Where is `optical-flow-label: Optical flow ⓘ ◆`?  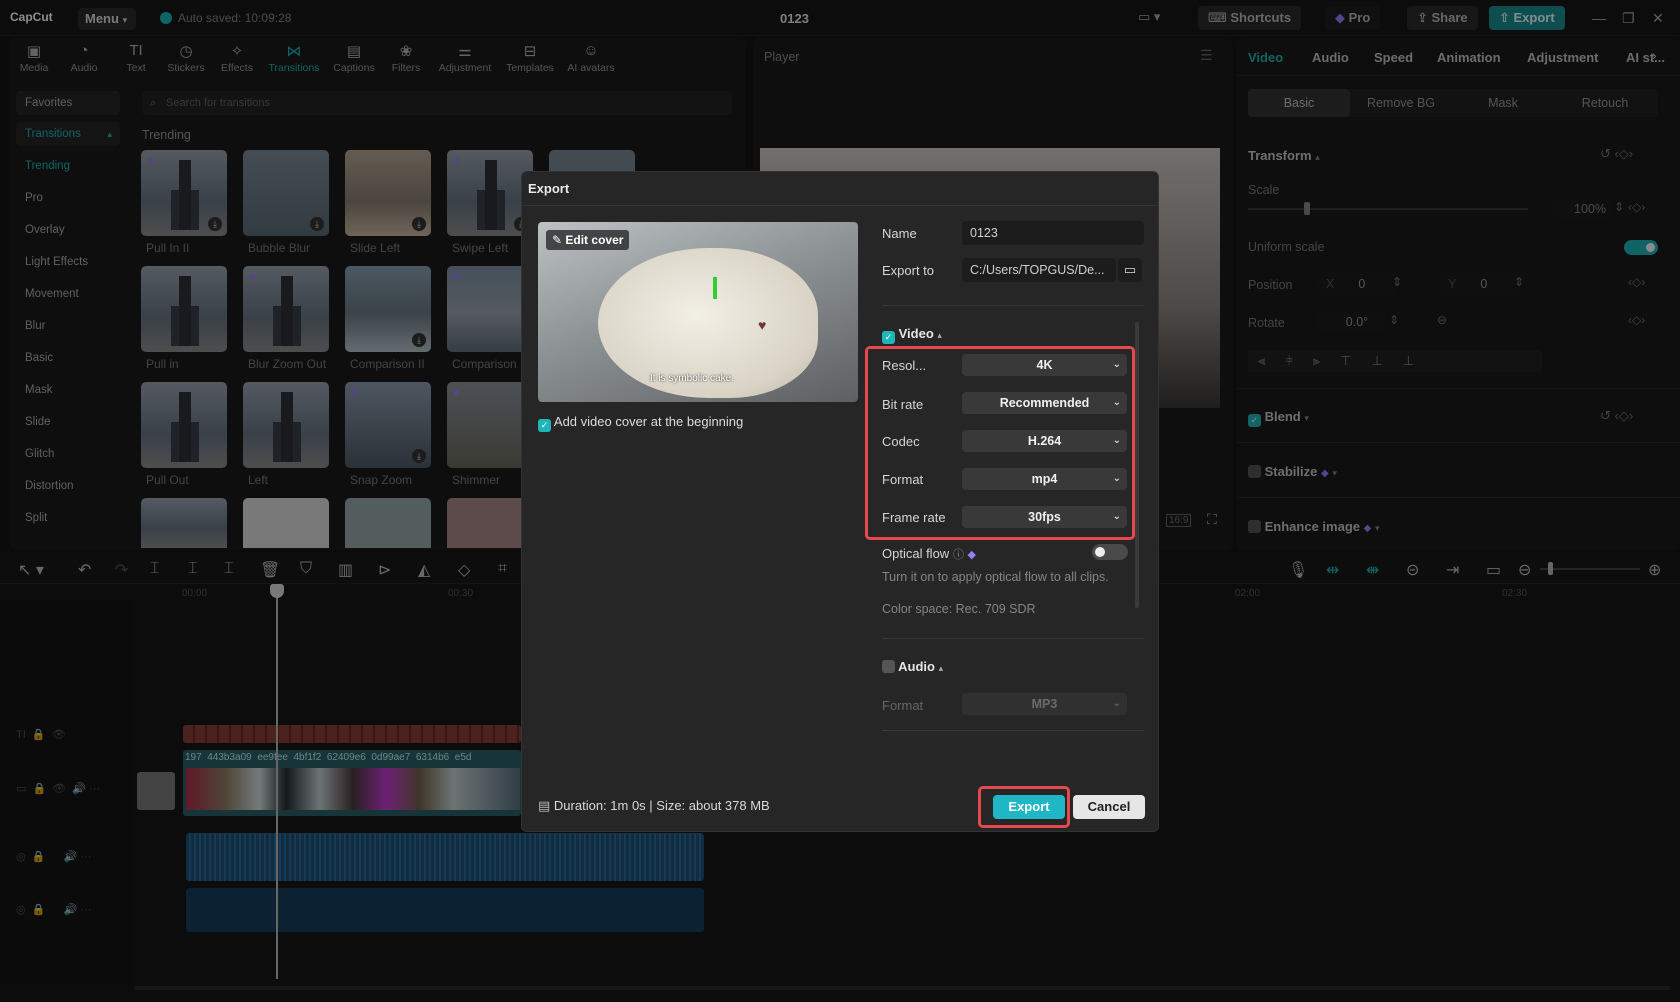 optical-flow-label: Optical flow ⓘ ◆ is located at coordinates (929, 554).